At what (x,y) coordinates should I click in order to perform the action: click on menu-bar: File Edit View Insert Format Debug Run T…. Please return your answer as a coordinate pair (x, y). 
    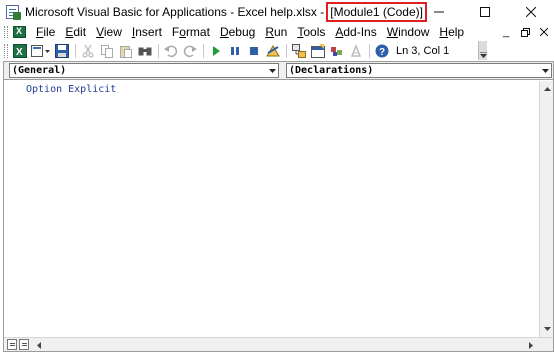
    Looking at the image, I should click on (277, 32).